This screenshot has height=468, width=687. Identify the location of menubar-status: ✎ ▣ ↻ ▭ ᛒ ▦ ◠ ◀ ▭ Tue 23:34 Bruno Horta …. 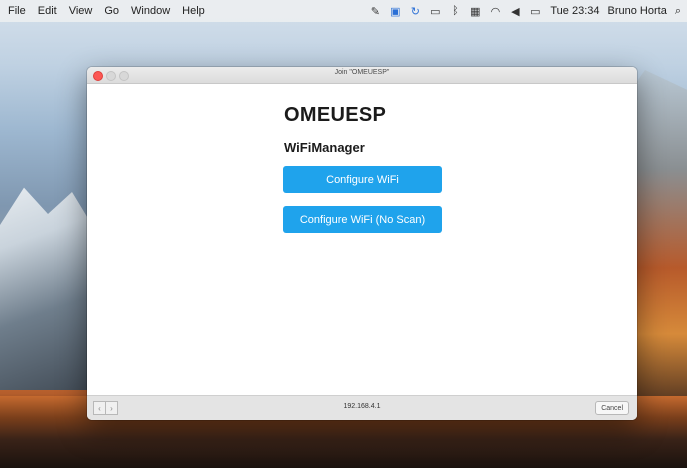
(524, 11).